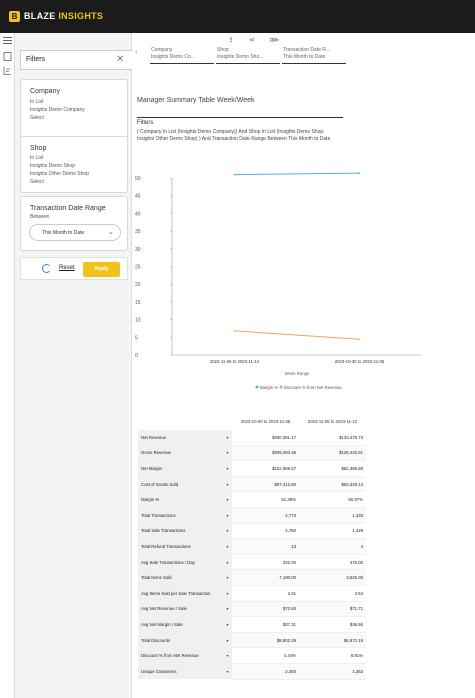 The width and height of the screenshot is (475, 698). What do you see at coordinates (332, 655) in the screenshot?
I see `table-cell: 6.81%` at bounding box center [332, 655].